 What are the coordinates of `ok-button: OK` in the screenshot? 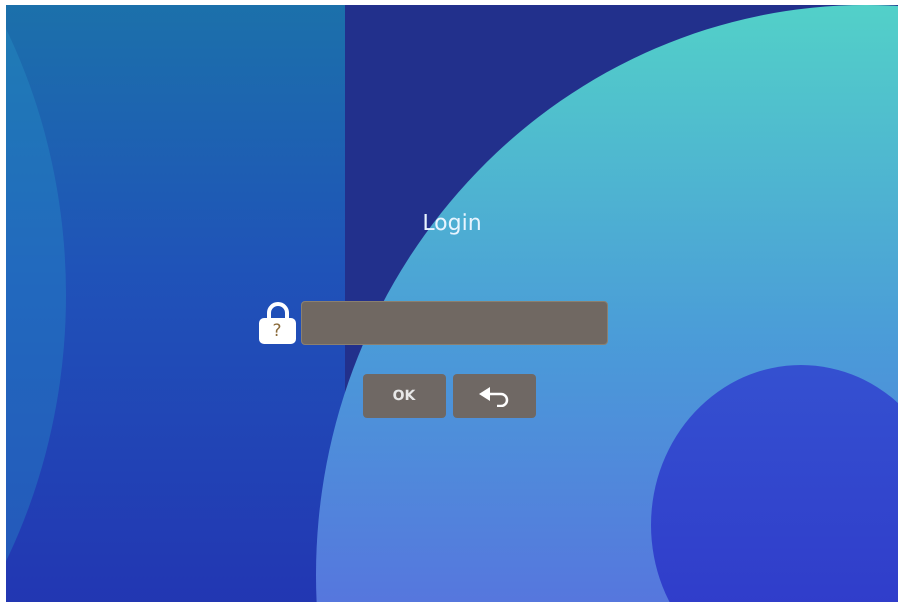 It's located at (404, 396).